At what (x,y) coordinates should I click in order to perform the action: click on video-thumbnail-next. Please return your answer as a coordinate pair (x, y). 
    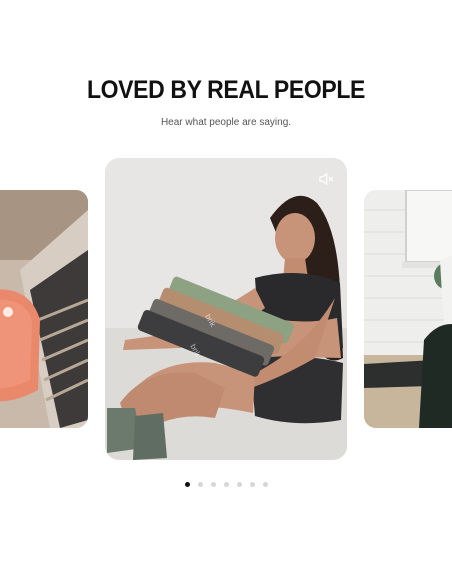
    Looking at the image, I should click on (408, 309).